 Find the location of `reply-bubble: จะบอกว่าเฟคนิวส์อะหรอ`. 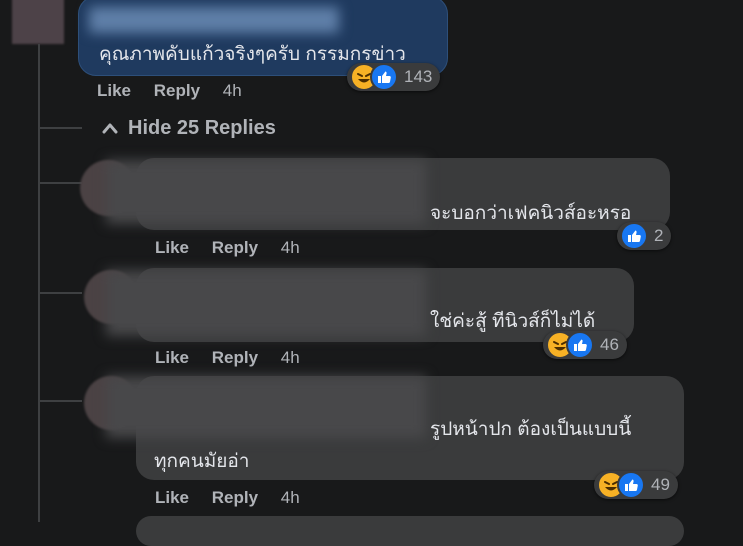

reply-bubble: จะบอกว่าเฟคนิวส์อะหรอ is located at coordinates (388, 194).